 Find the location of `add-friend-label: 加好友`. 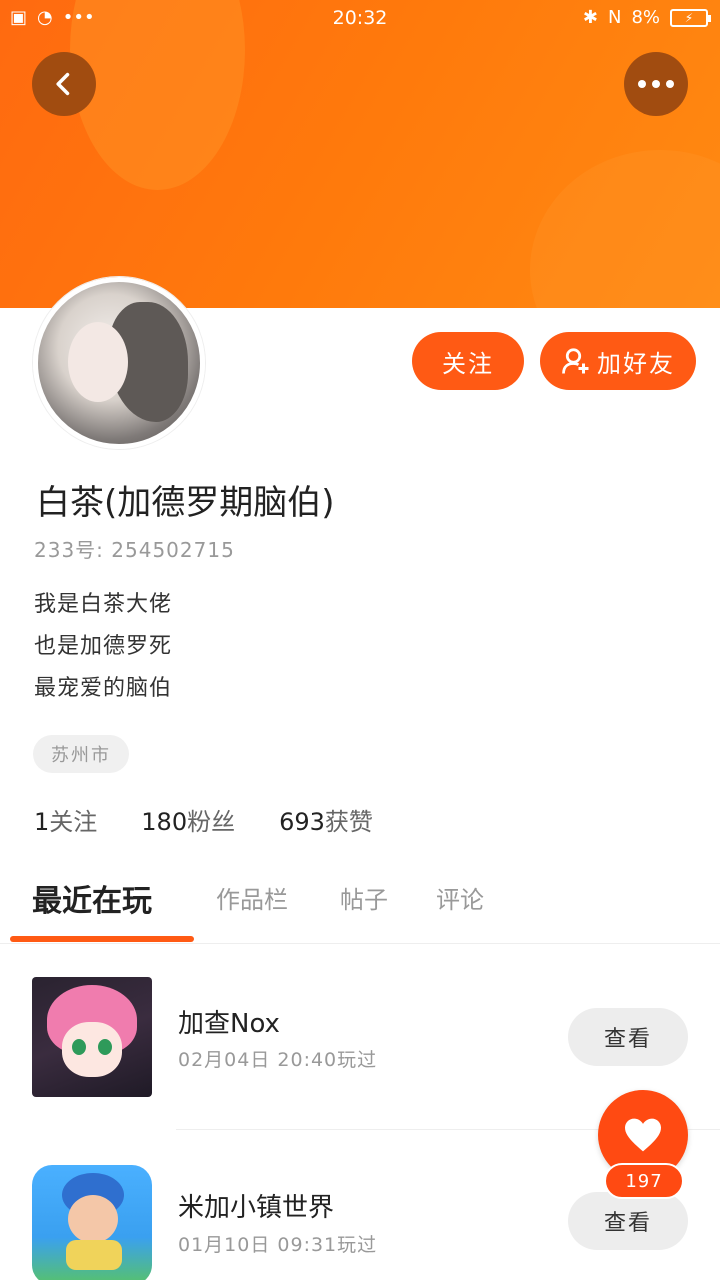

add-friend-label: 加好友 is located at coordinates (636, 363).